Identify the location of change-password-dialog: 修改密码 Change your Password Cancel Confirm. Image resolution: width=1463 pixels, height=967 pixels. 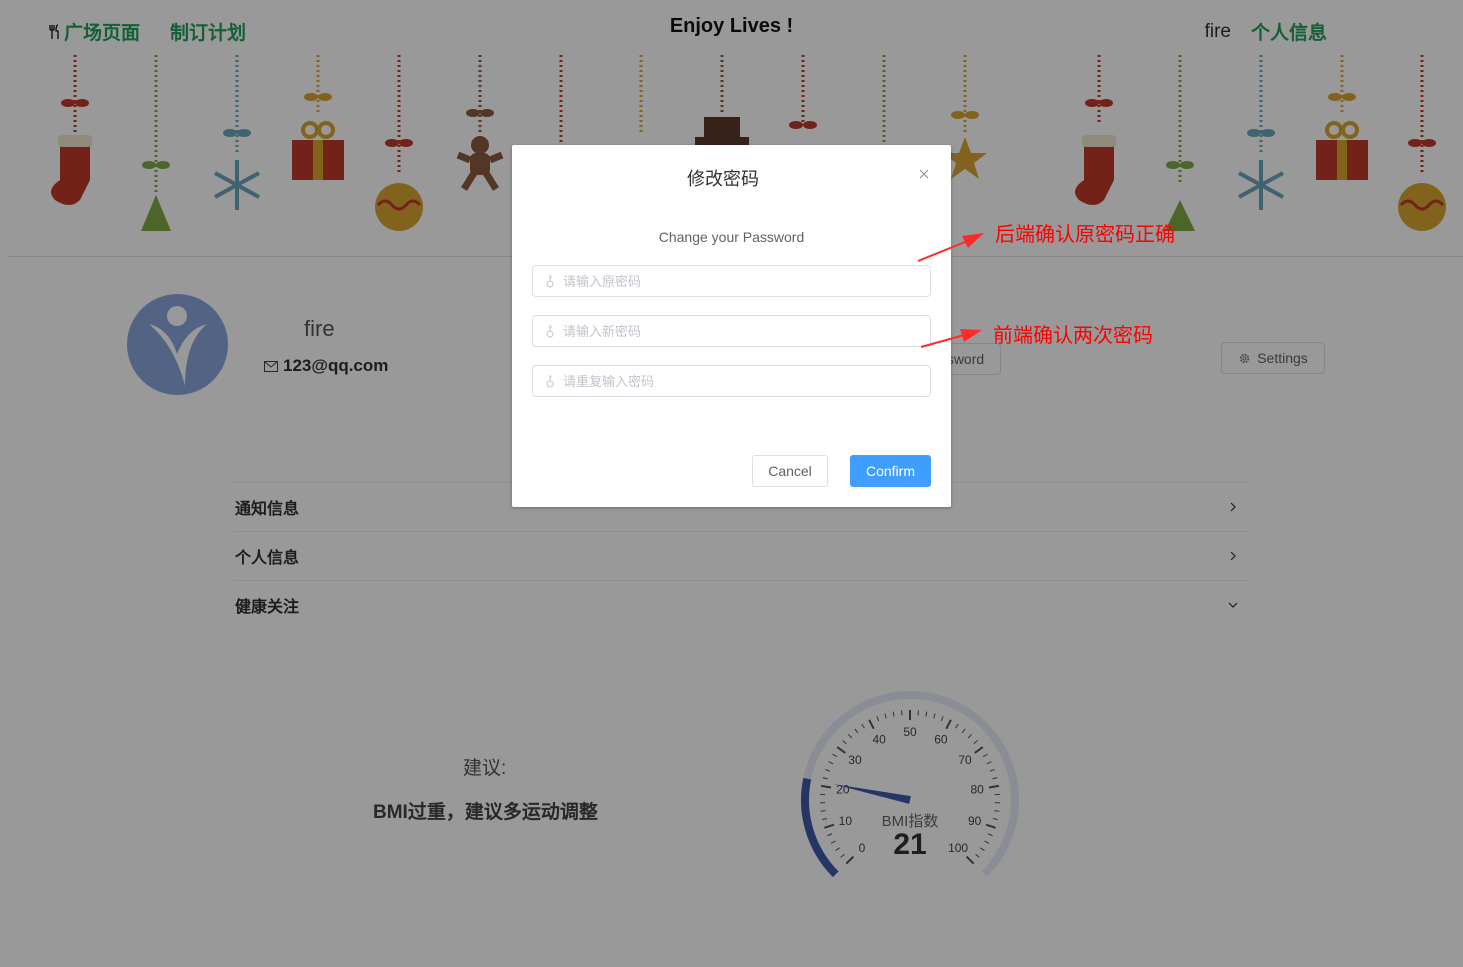
(731, 326).